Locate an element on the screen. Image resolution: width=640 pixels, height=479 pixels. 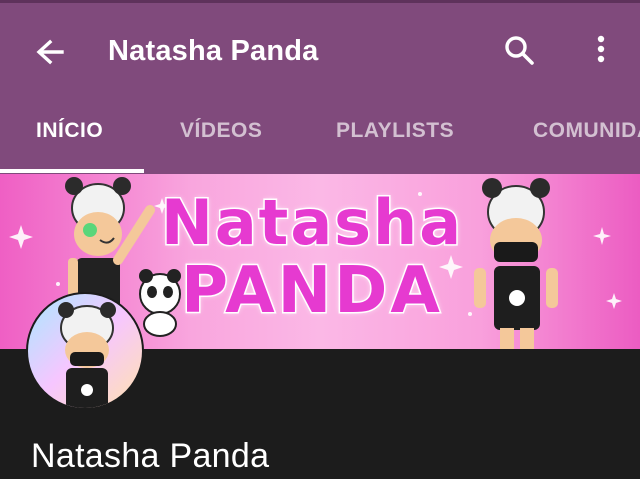
tab-comunidade: COMUNIDADE is located at coordinates (586, 135).